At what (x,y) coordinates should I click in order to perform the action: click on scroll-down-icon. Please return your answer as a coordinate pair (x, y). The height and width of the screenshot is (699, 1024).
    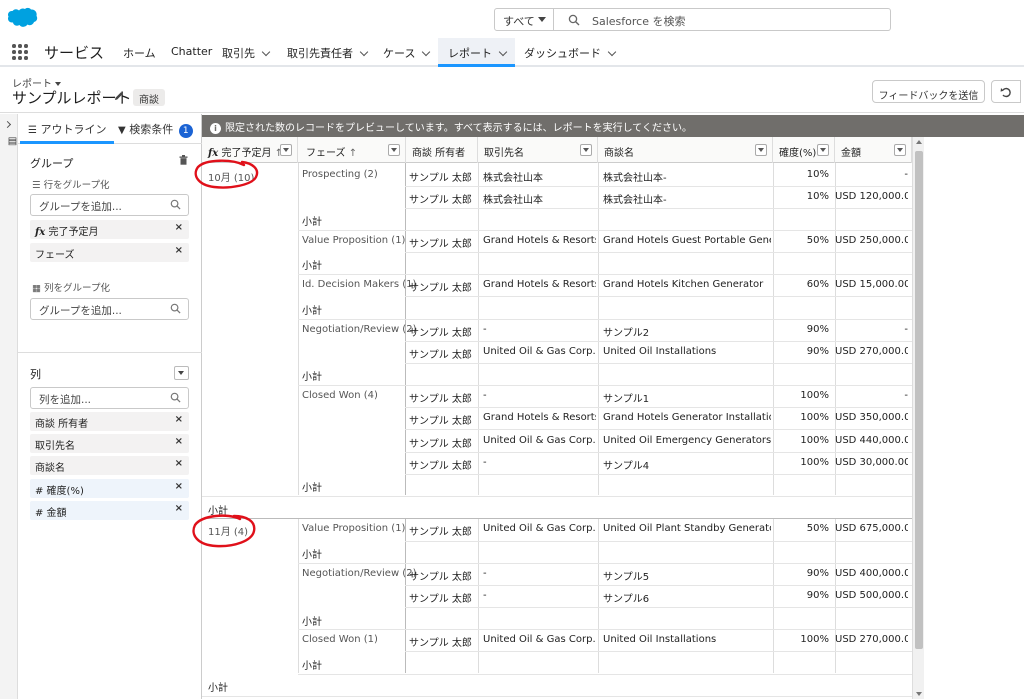
    Looking at the image, I should click on (919, 694).